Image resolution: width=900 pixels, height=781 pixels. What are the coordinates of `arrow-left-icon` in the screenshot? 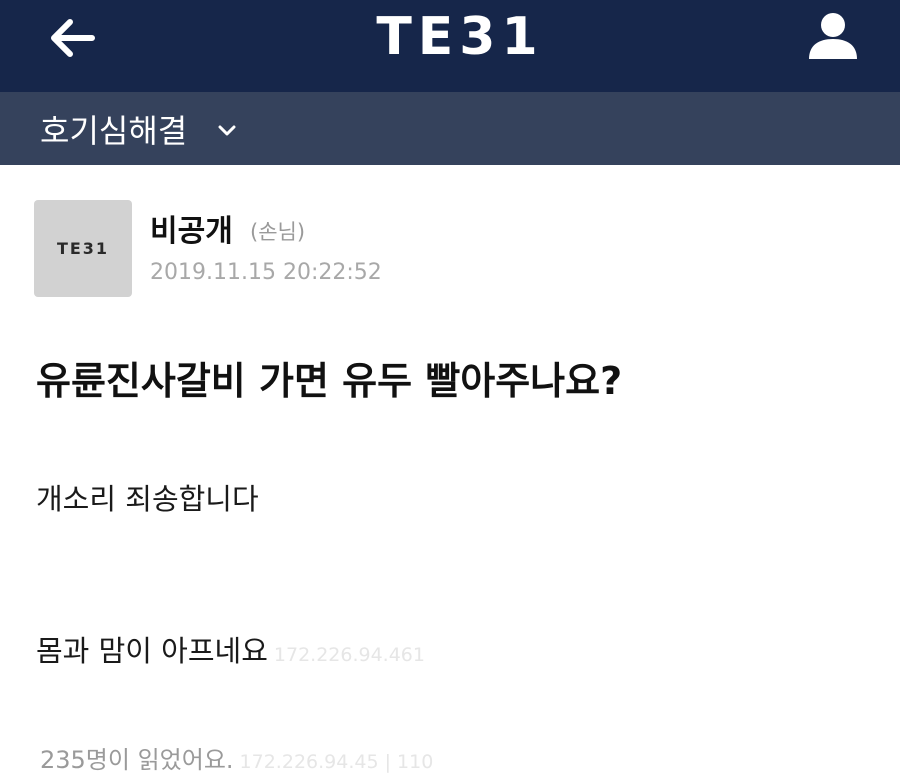 It's located at (73, 38).